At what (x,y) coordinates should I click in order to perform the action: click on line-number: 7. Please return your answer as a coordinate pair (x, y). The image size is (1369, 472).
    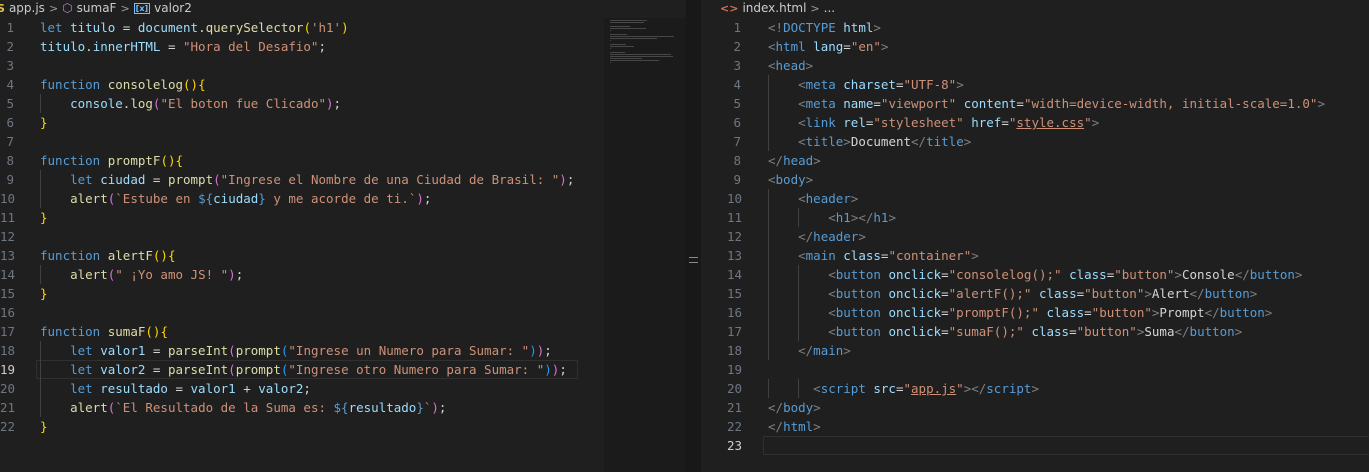
    Looking at the image, I should click on (737, 141).